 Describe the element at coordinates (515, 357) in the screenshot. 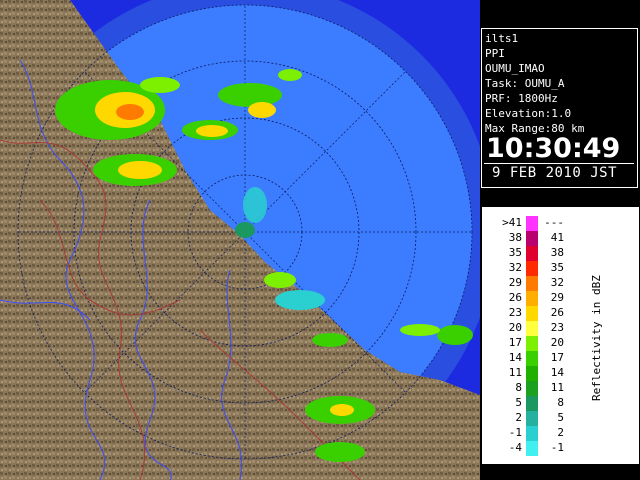

I see `legend-lower-bound: 14` at that location.